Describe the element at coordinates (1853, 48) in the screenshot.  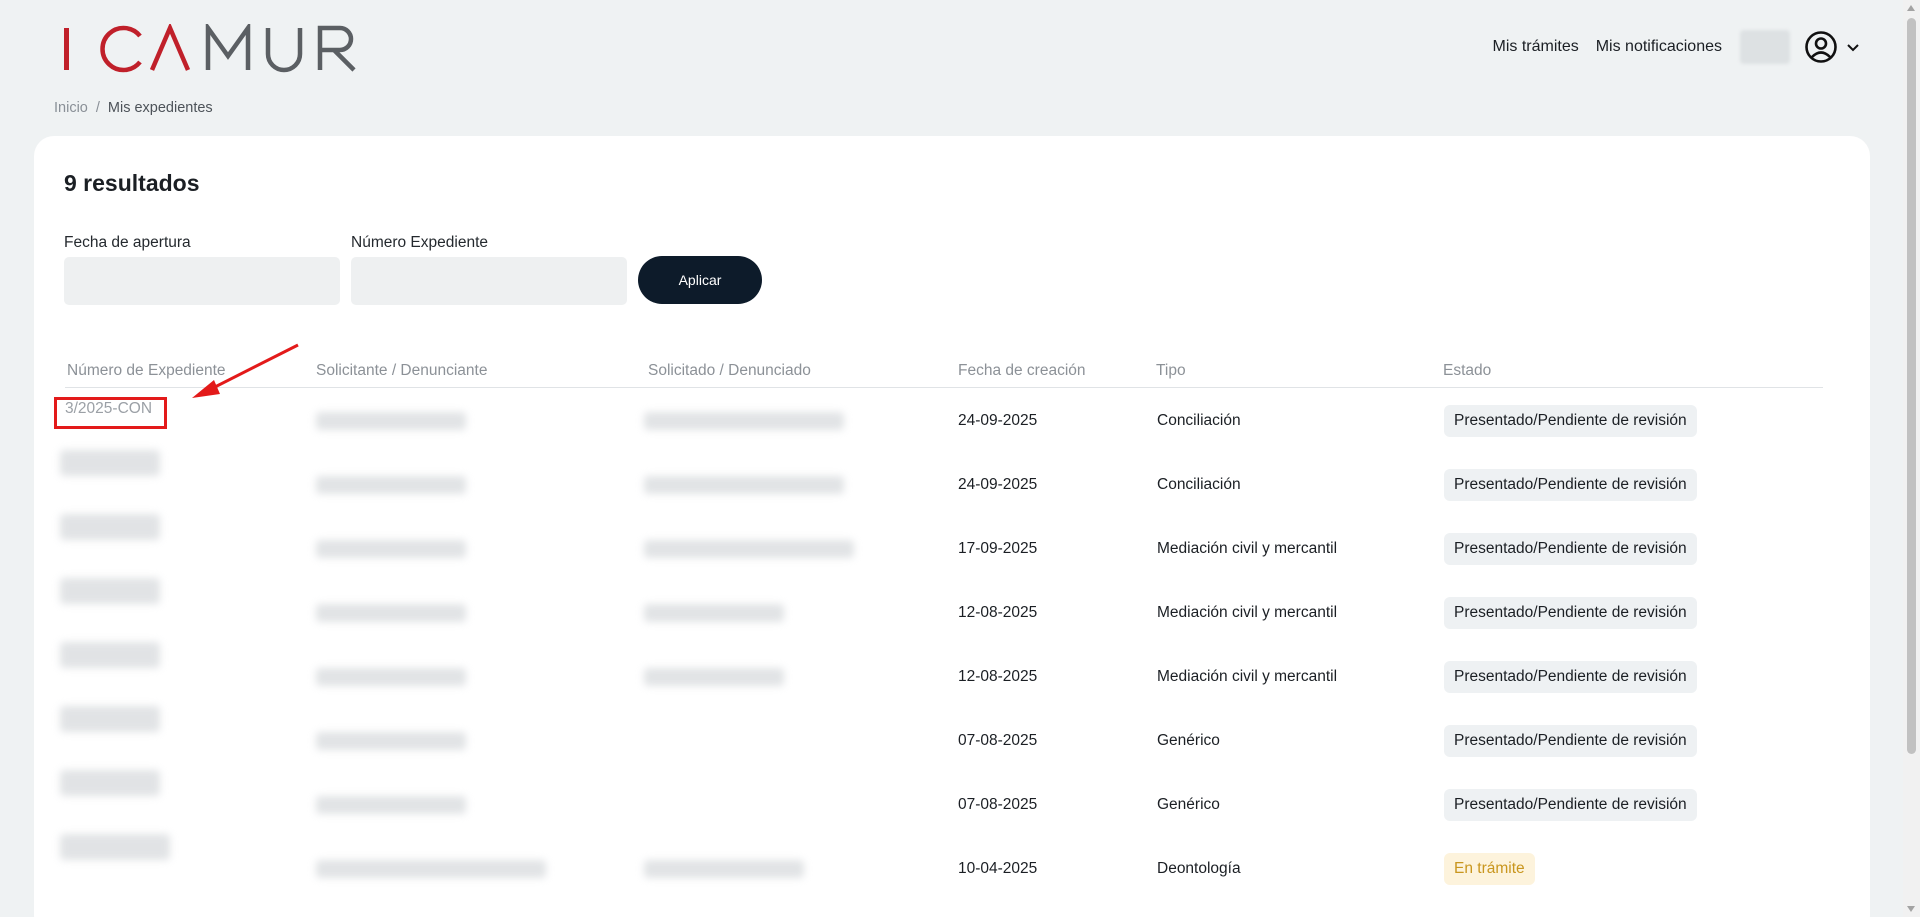
I see `chevron-down-icon` at that location.